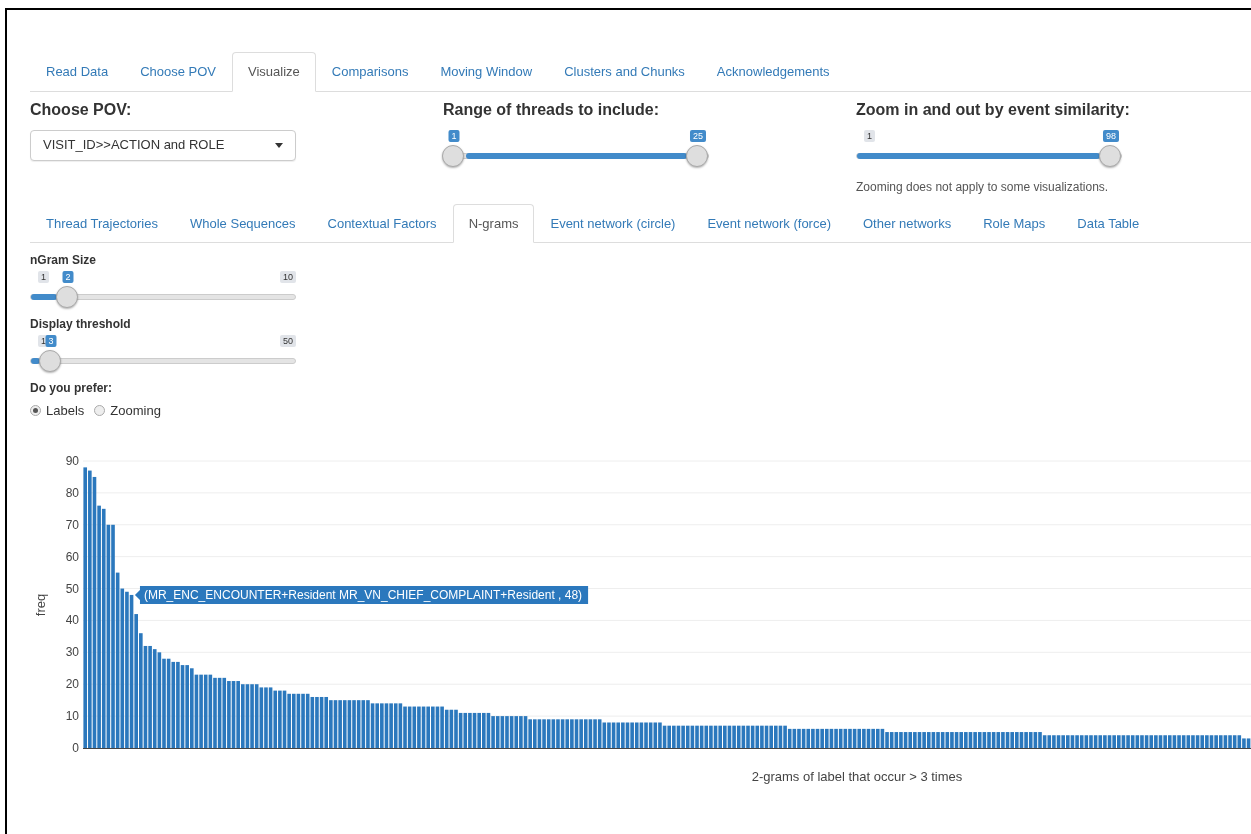 The width and height of the screenshot is (1251, 834). Describe the element at coordinates (698, 135) in the screenshot. I see `value-label: 25` at that location.